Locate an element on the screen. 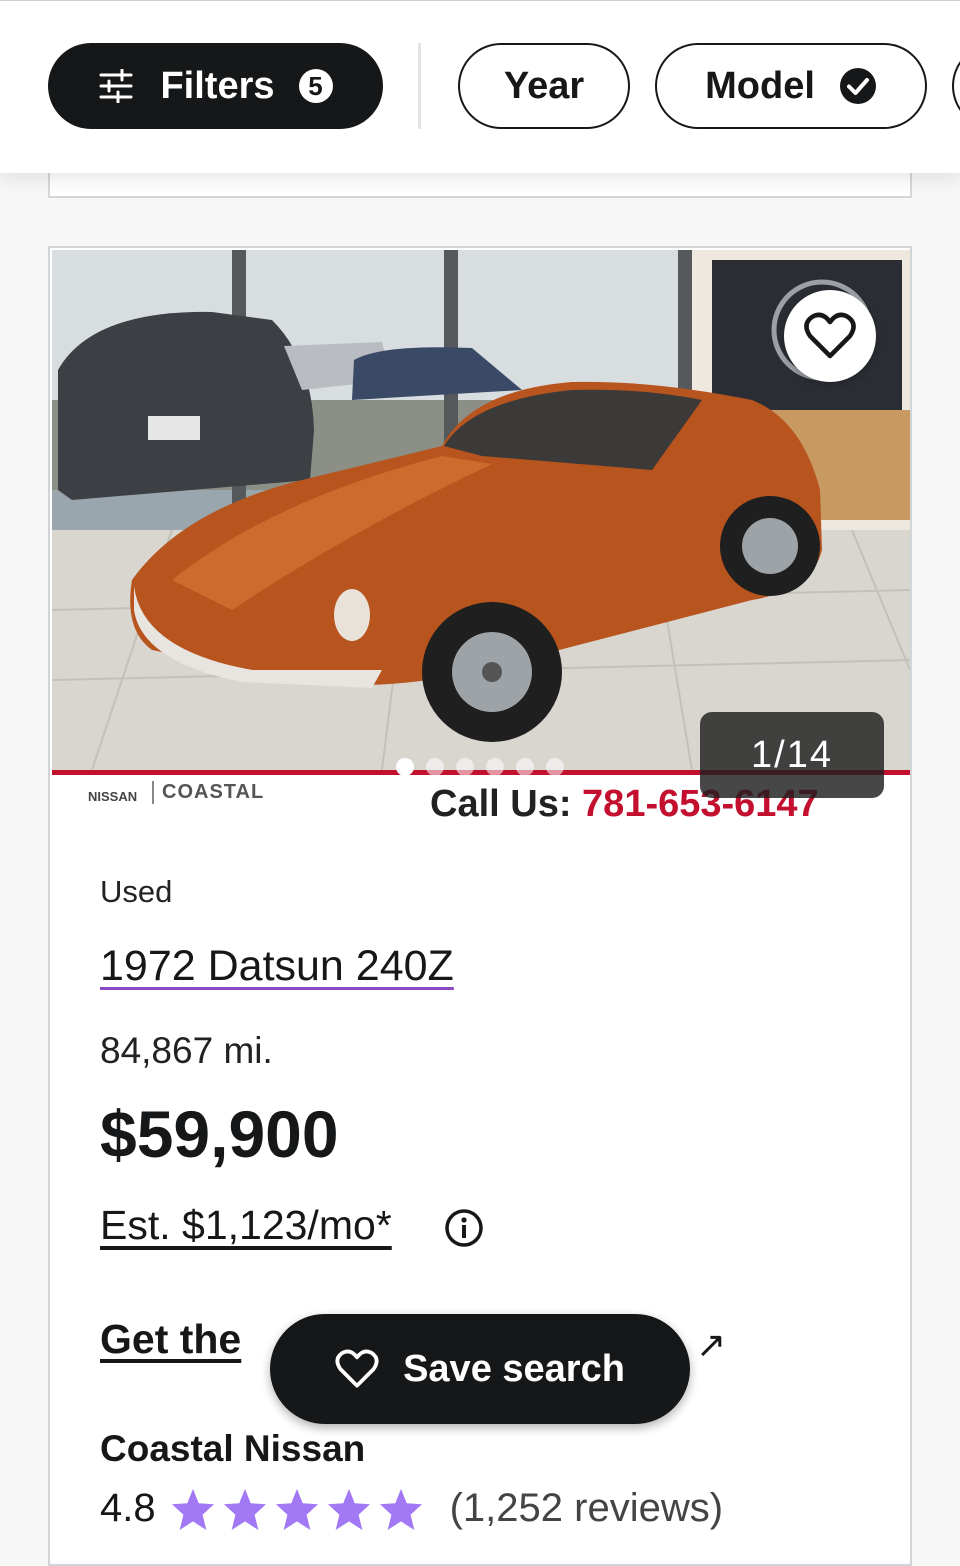 The image size is (960, 1566). filters-count-badge: 5 is located at coordinates (315, 86).